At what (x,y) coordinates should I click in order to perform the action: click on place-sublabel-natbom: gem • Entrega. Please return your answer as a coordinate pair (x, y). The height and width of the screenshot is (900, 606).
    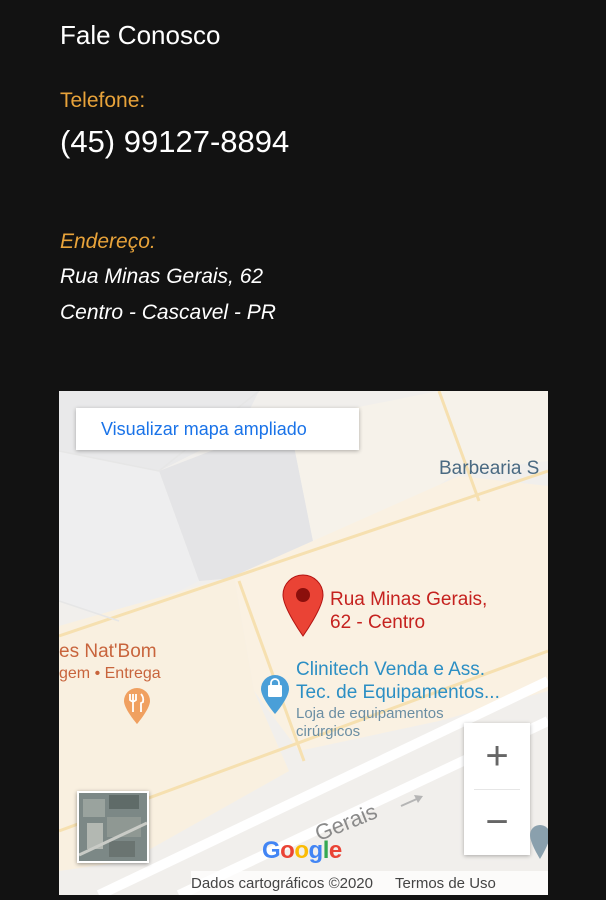
    Looking at the image, I should click on (110, 673).